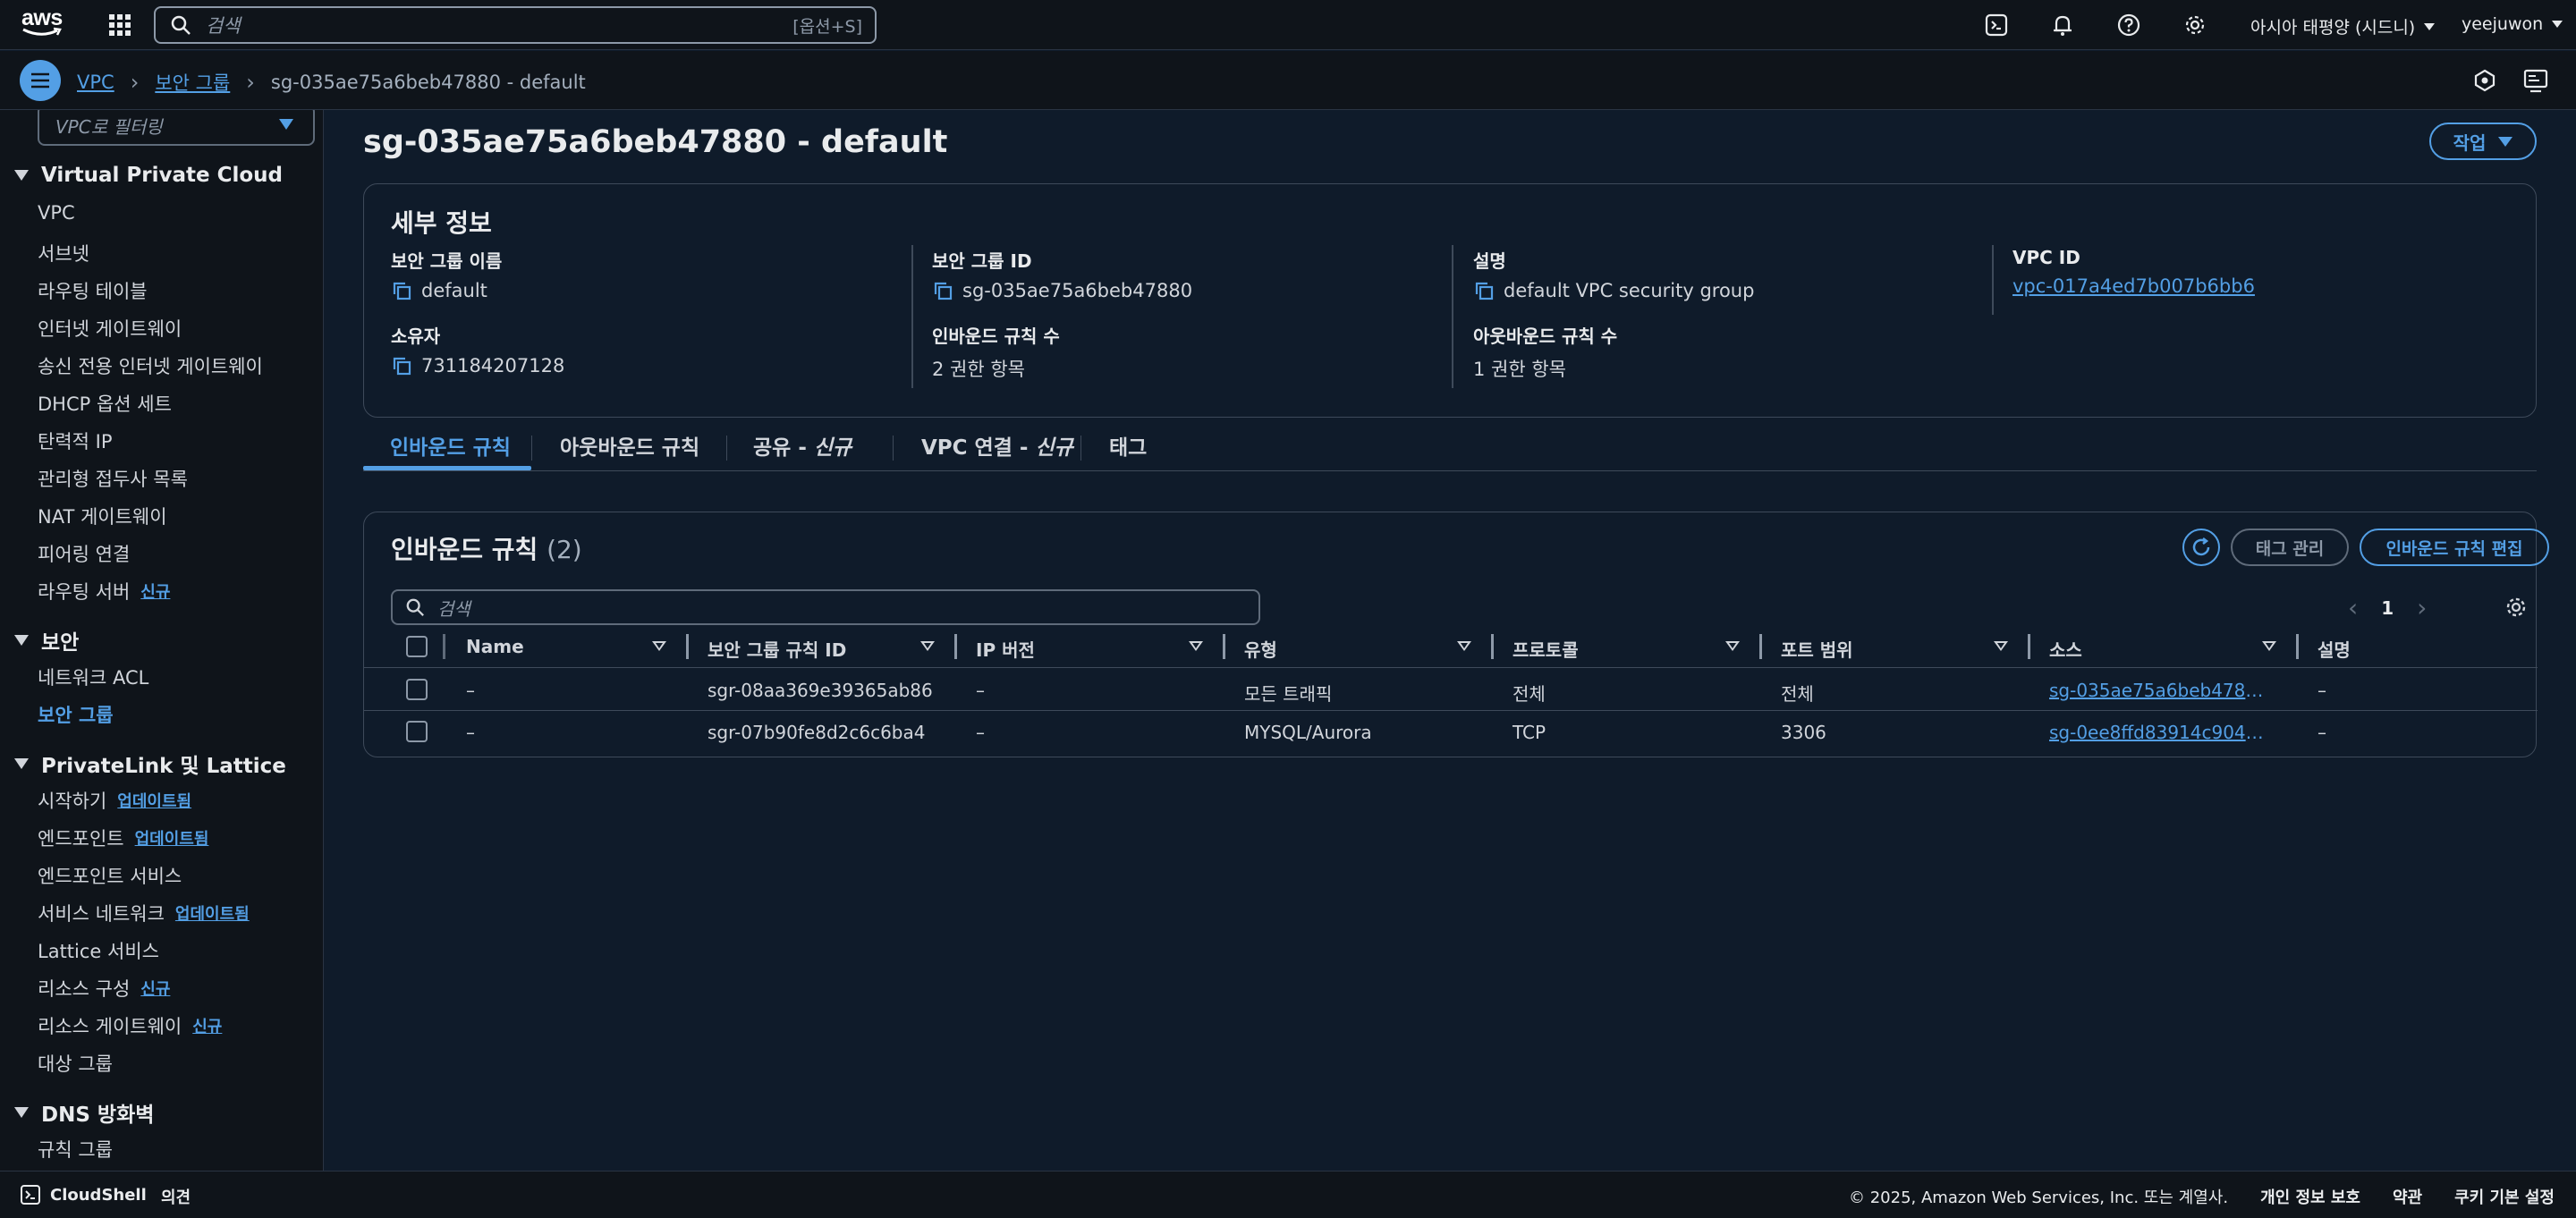 The height and width of the screenshot is (1218, 2576). What do you see at coordinates (2516, 607) in the screenshot?
I see `table-settings-gear-icon` at bounding box center [2516, 607].